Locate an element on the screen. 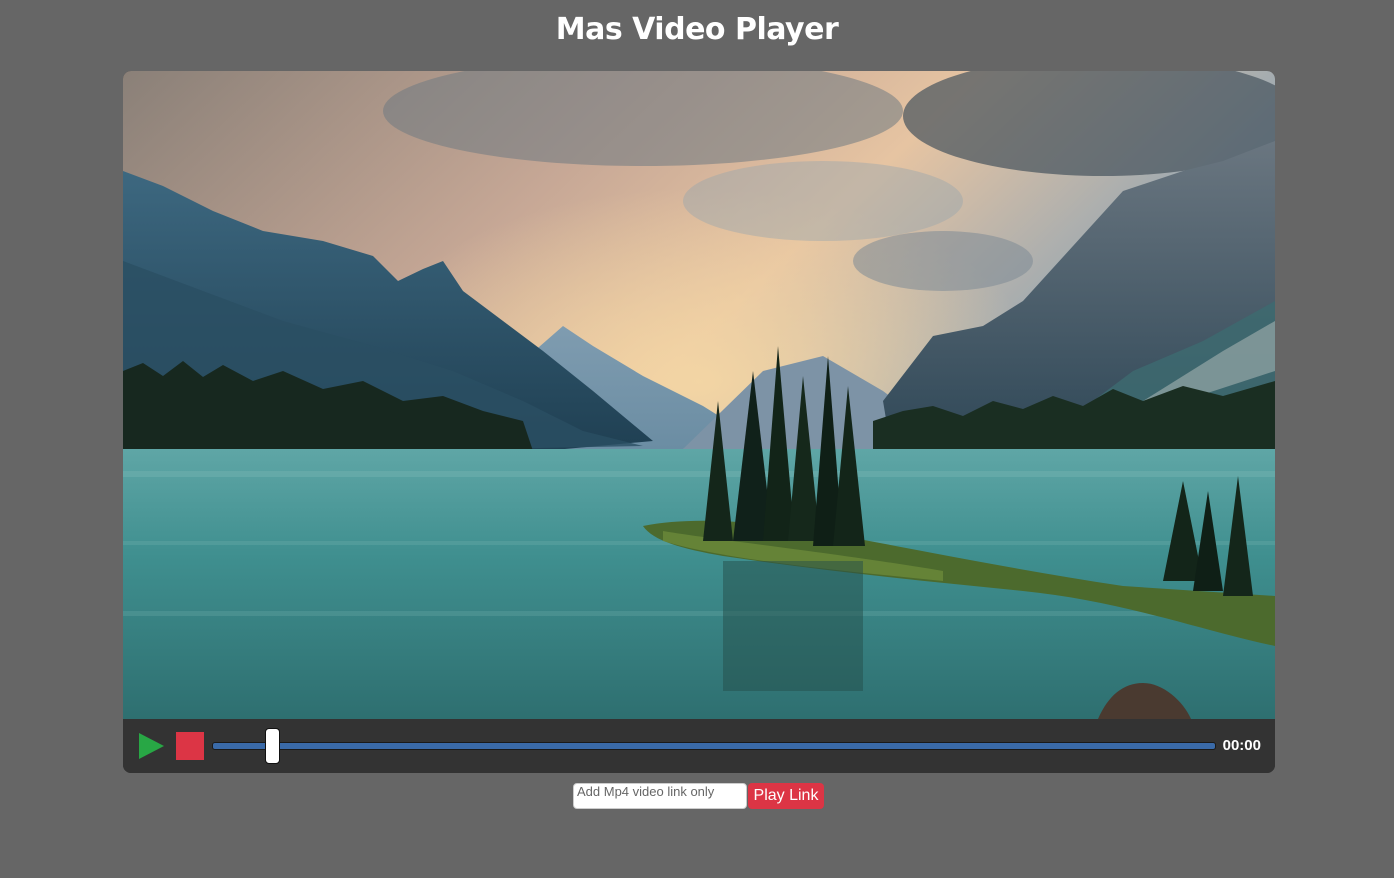 This screenshot has height=878, width=1394. play-icon is located at coordinates (151, 746).